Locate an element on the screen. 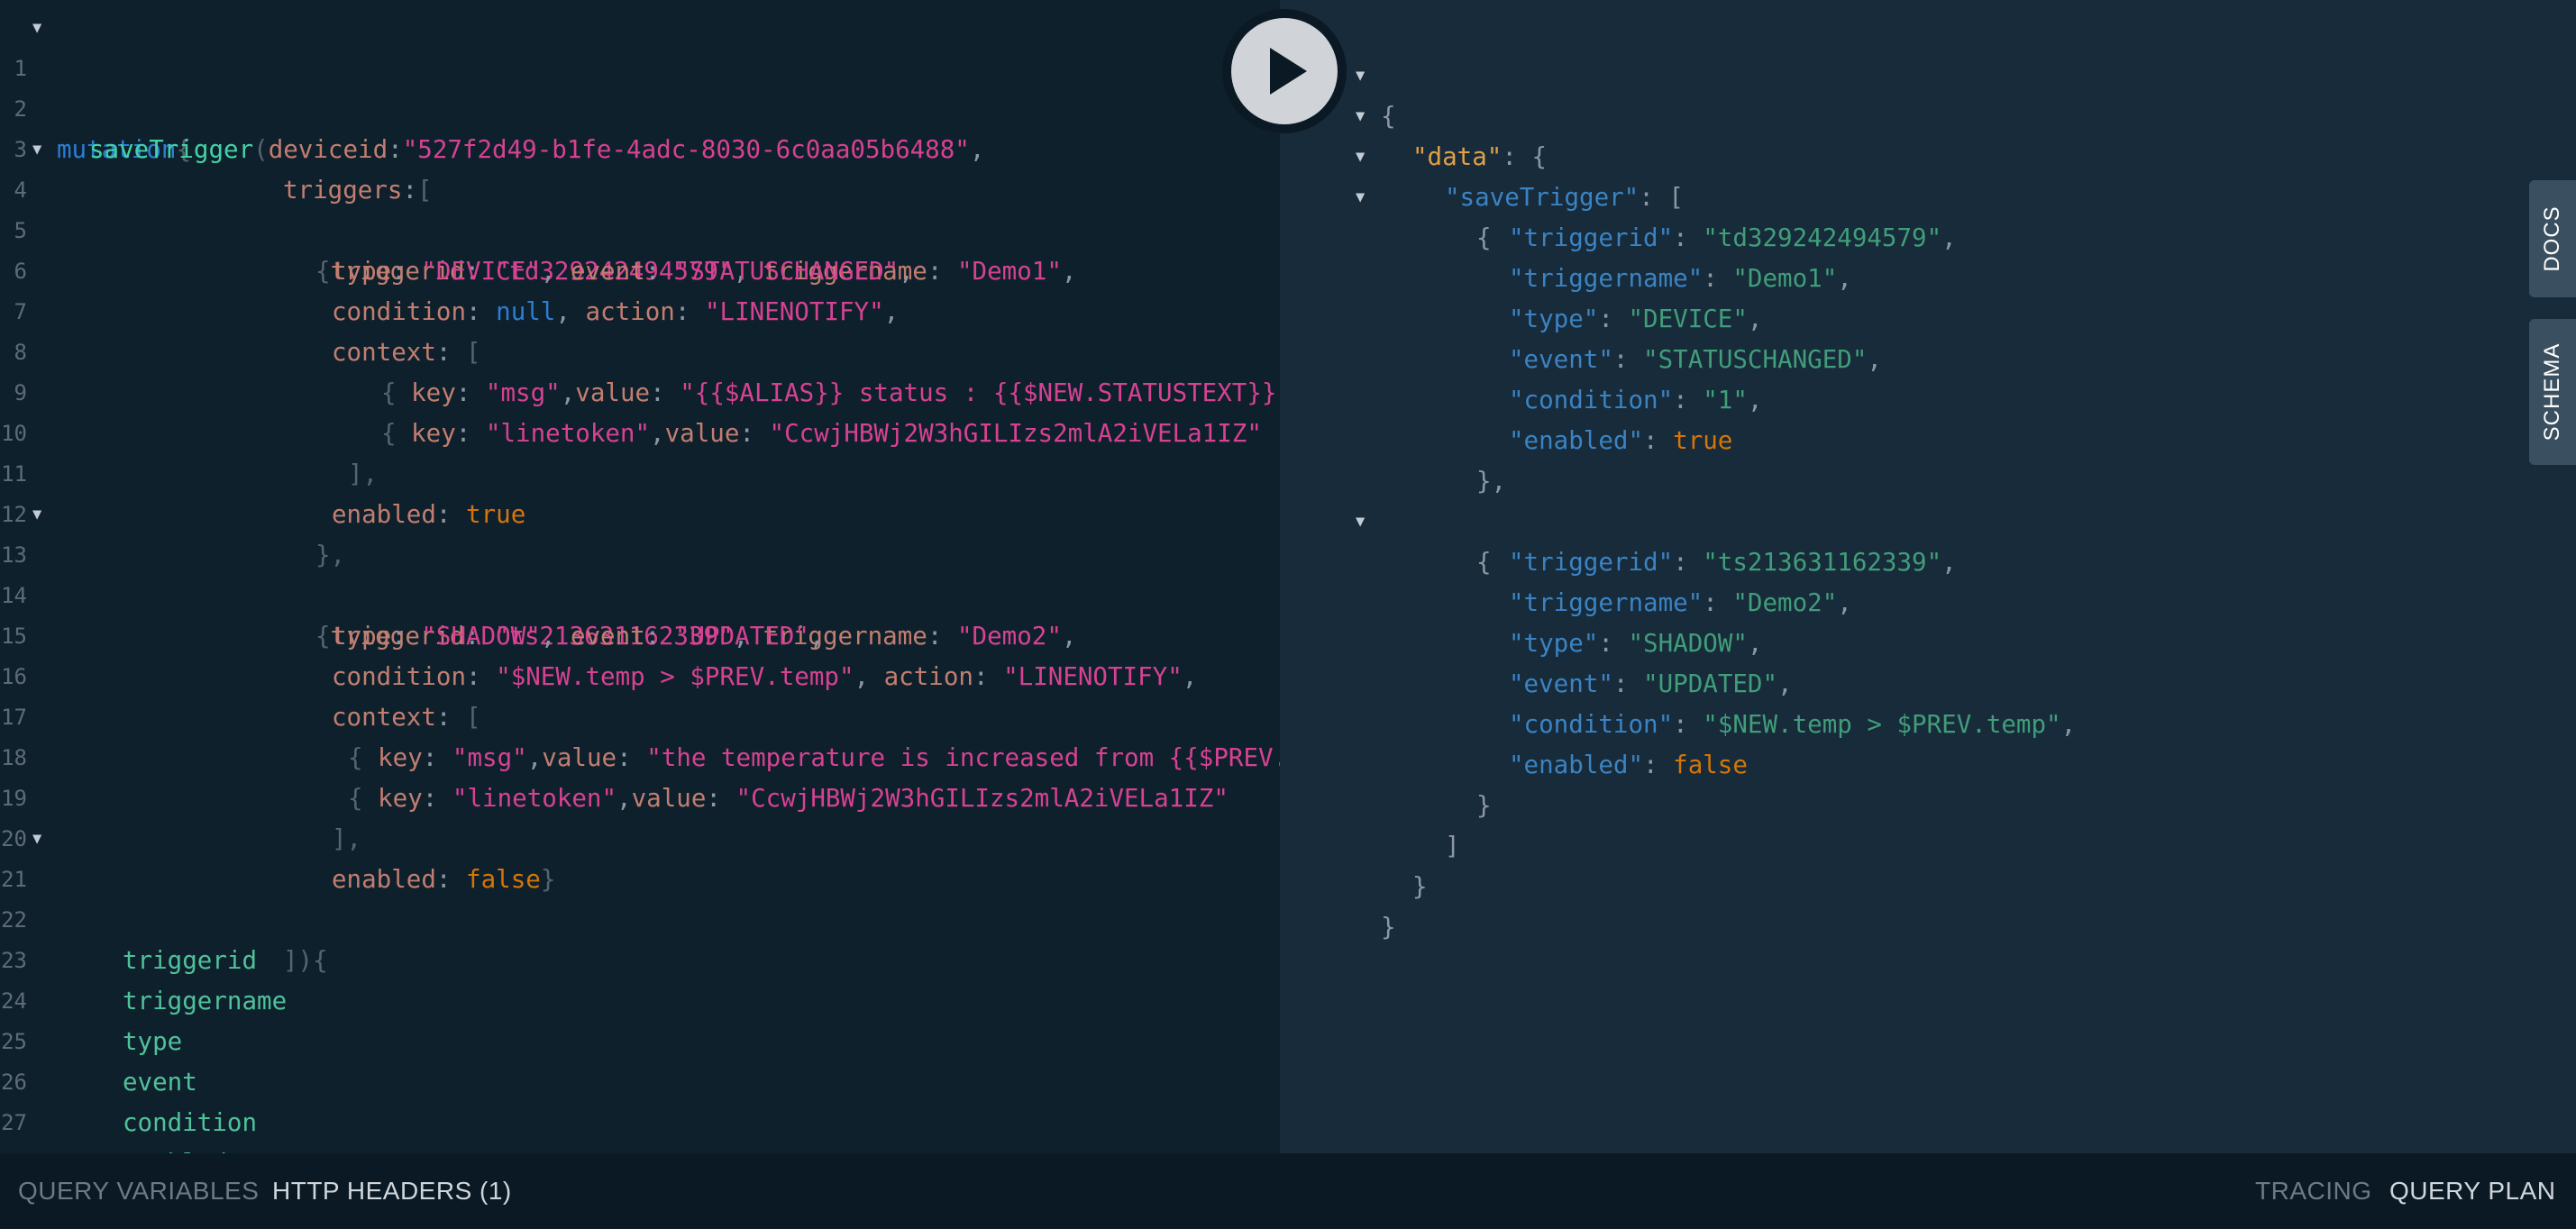  editor-line-6: 6 condition: null, action: "LINENOTIFY", is located at coordinates (640, 268).